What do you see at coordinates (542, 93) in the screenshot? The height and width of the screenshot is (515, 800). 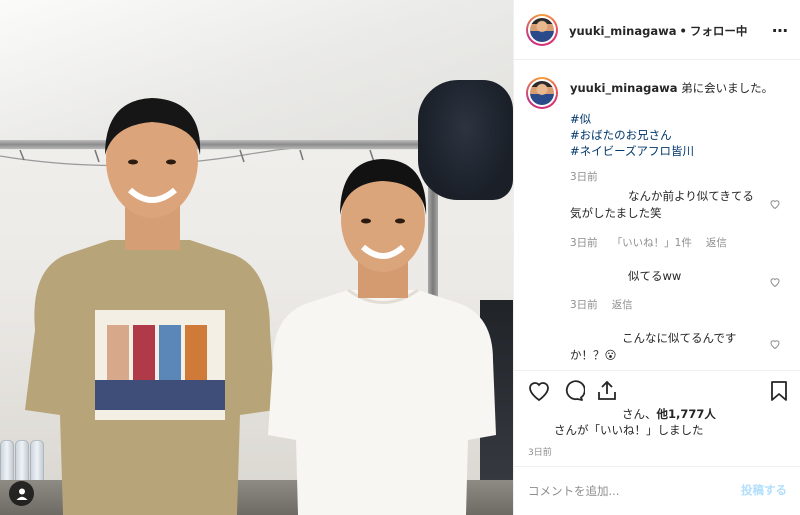 I see `caption-avatar` at bounding box center [542, 93].